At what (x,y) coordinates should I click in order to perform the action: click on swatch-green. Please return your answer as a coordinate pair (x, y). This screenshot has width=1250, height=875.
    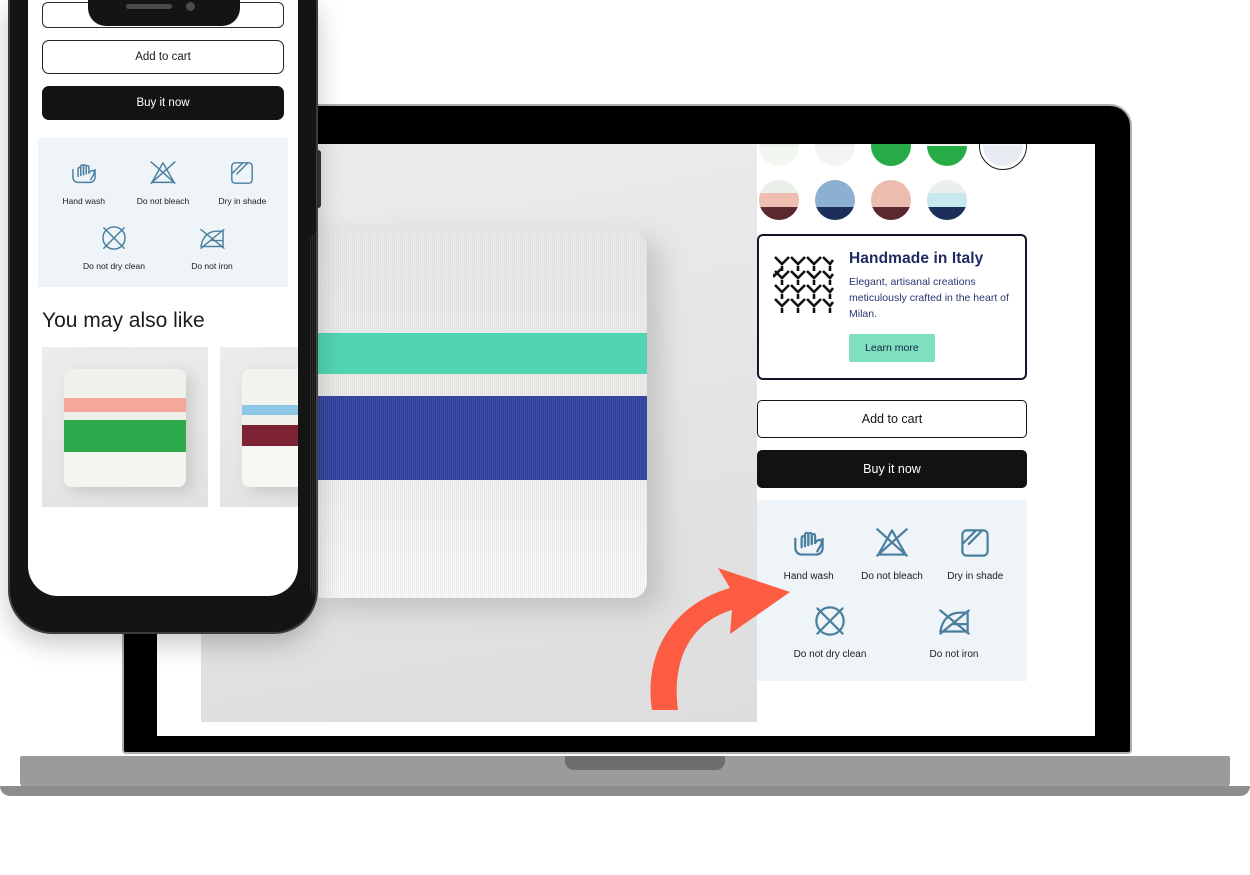
    Looking at the image, I should click on (891, 155).